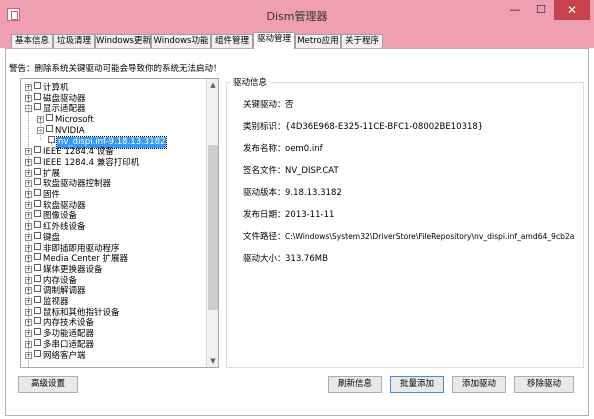  I want to click on field-release-date: 发布日期：2013-11-11, so click(288, 214).